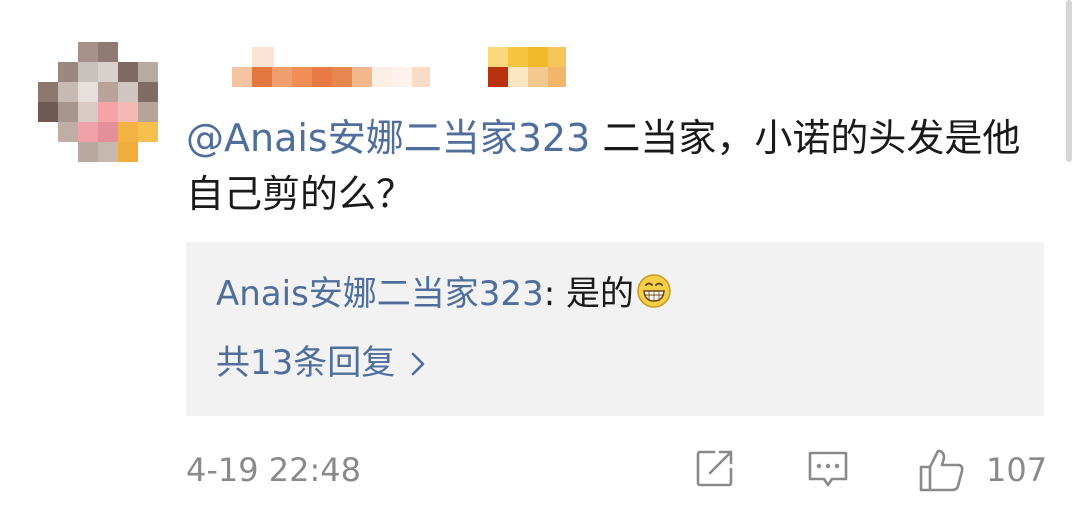 Image resolution: width=1080 pixels, height=507 pixels. Describe the element at coordinates (599, 294) in the screenshot. I see `reply-text: 是的` at that location.